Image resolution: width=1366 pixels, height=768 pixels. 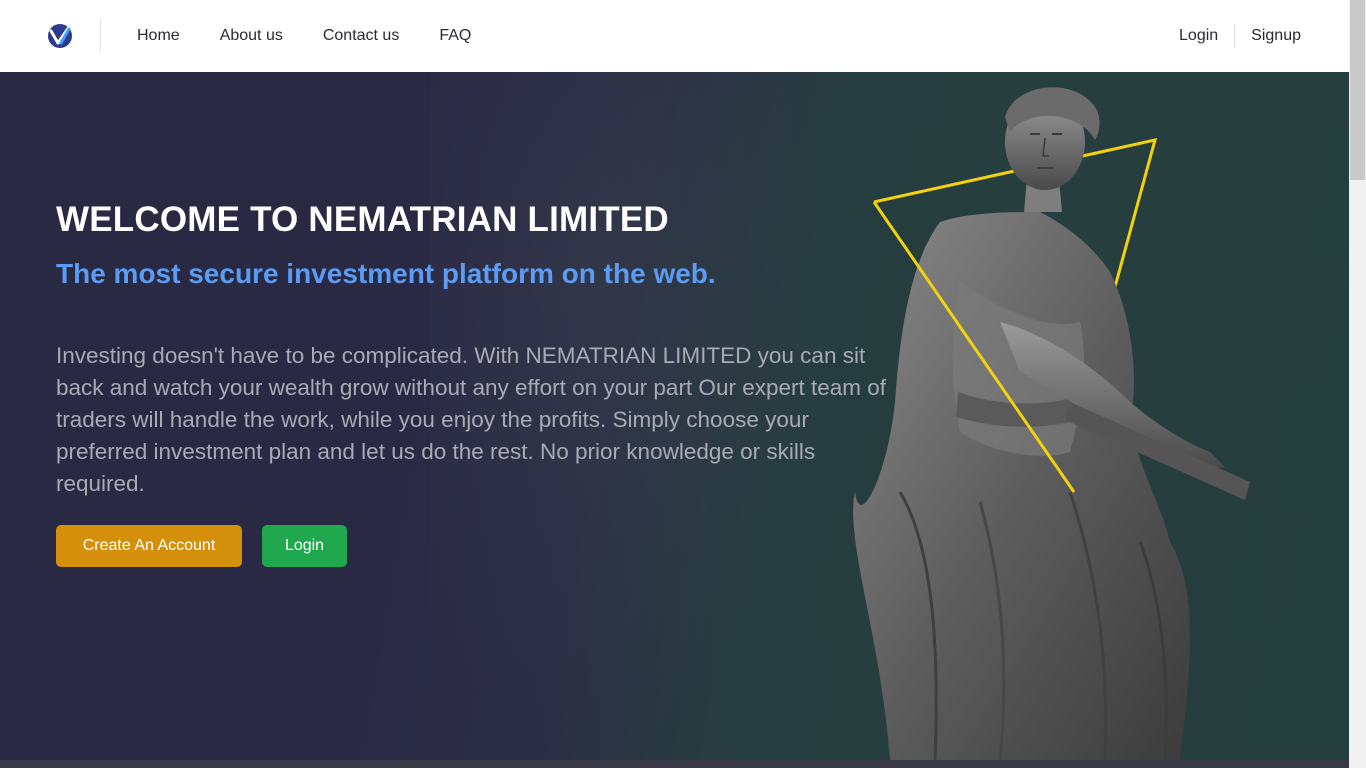 What do you see at coordinates (1198, 36) in the screenshot?
I see `nav-login-link: Login` at bounding box center [1198, 36].